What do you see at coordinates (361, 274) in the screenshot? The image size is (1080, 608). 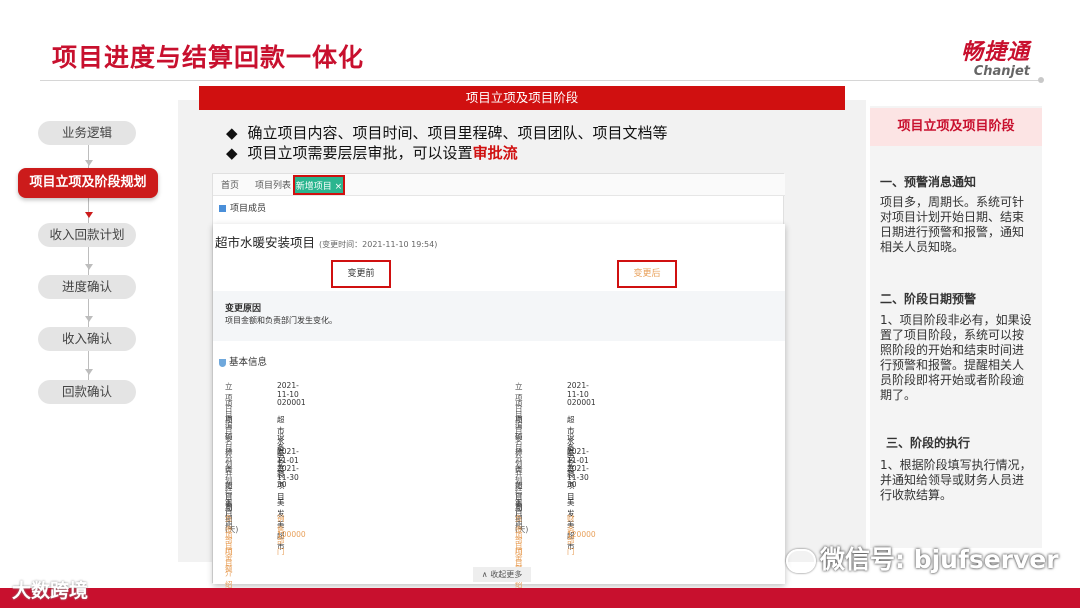 I see `before-button: 变更前` at bounding box center [361, 274].